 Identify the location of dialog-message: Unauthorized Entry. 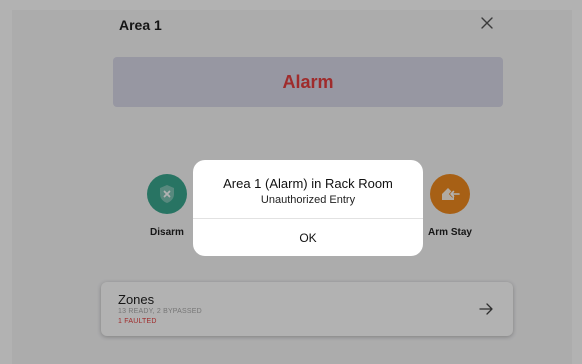
(308, 200).